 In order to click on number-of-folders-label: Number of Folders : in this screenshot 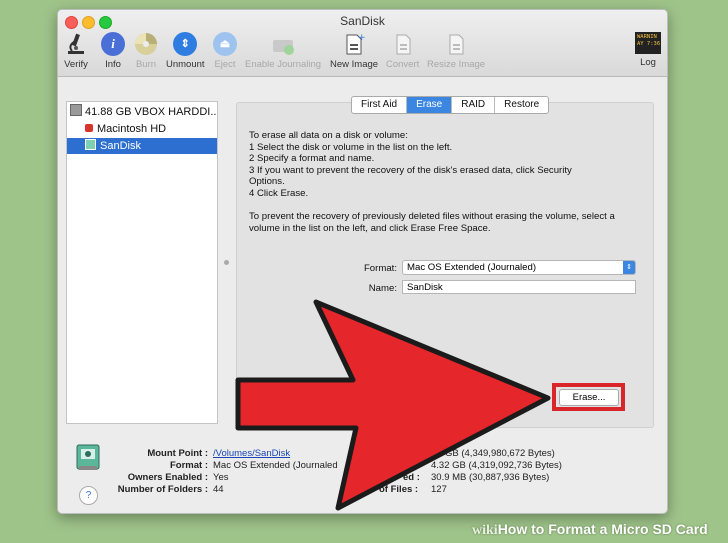, I will do `click(162, 489)`.